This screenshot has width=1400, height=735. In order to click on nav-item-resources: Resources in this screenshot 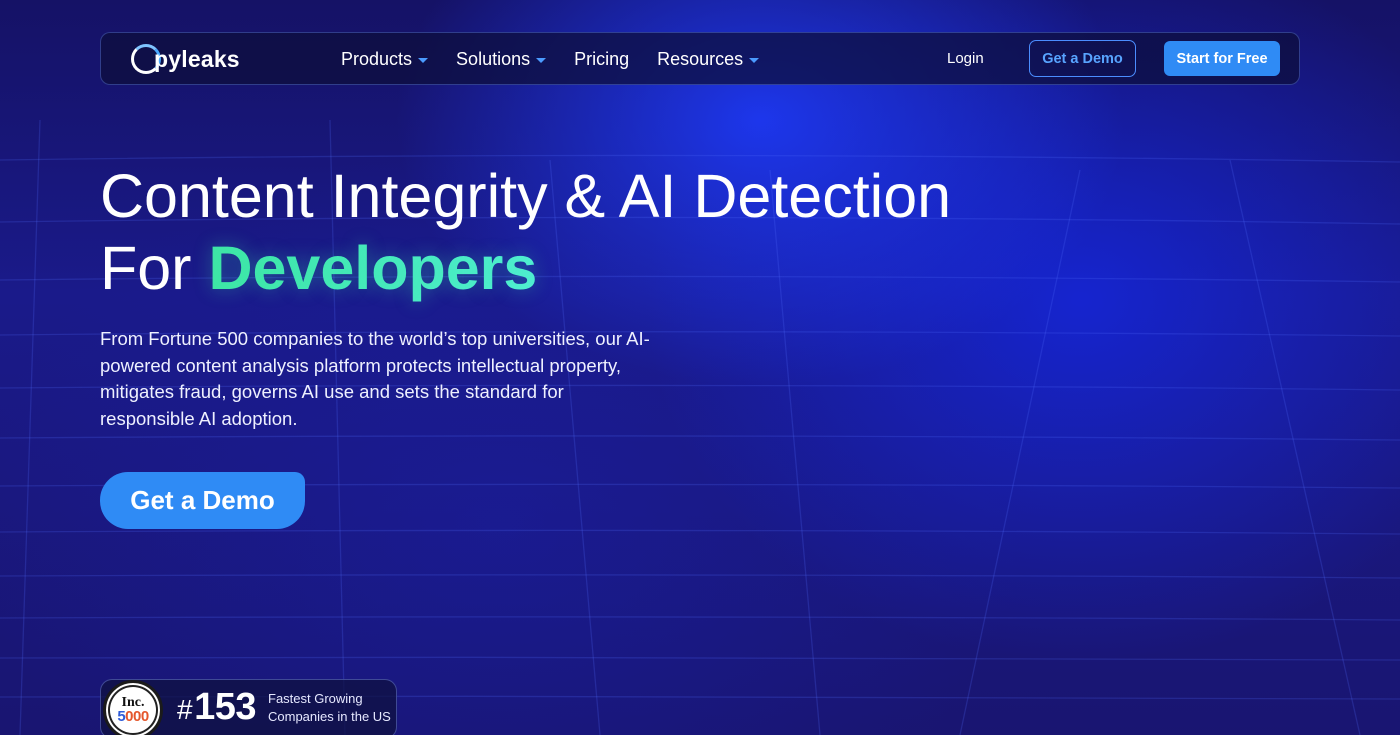, I will do `click(708, 59)`.